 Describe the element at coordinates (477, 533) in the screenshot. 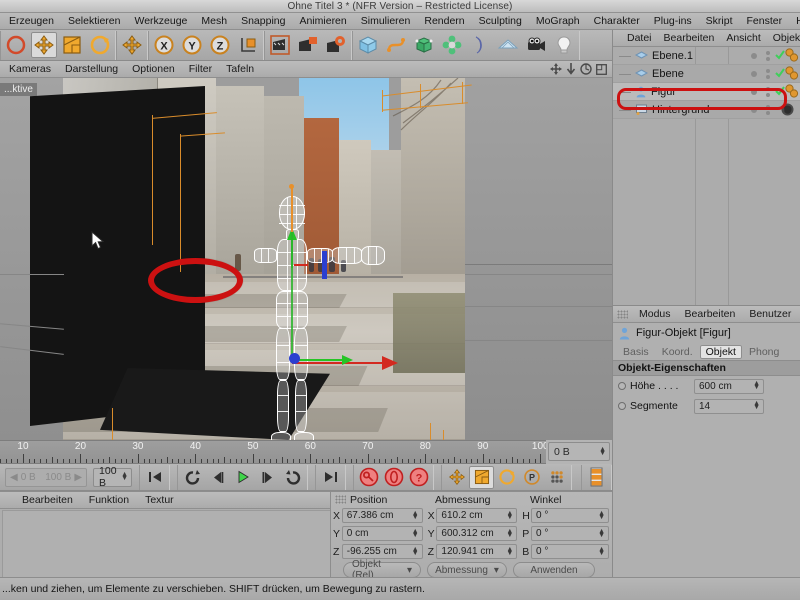

I see `size-y-field: 600.312 cm ▲ ▼` at that location.